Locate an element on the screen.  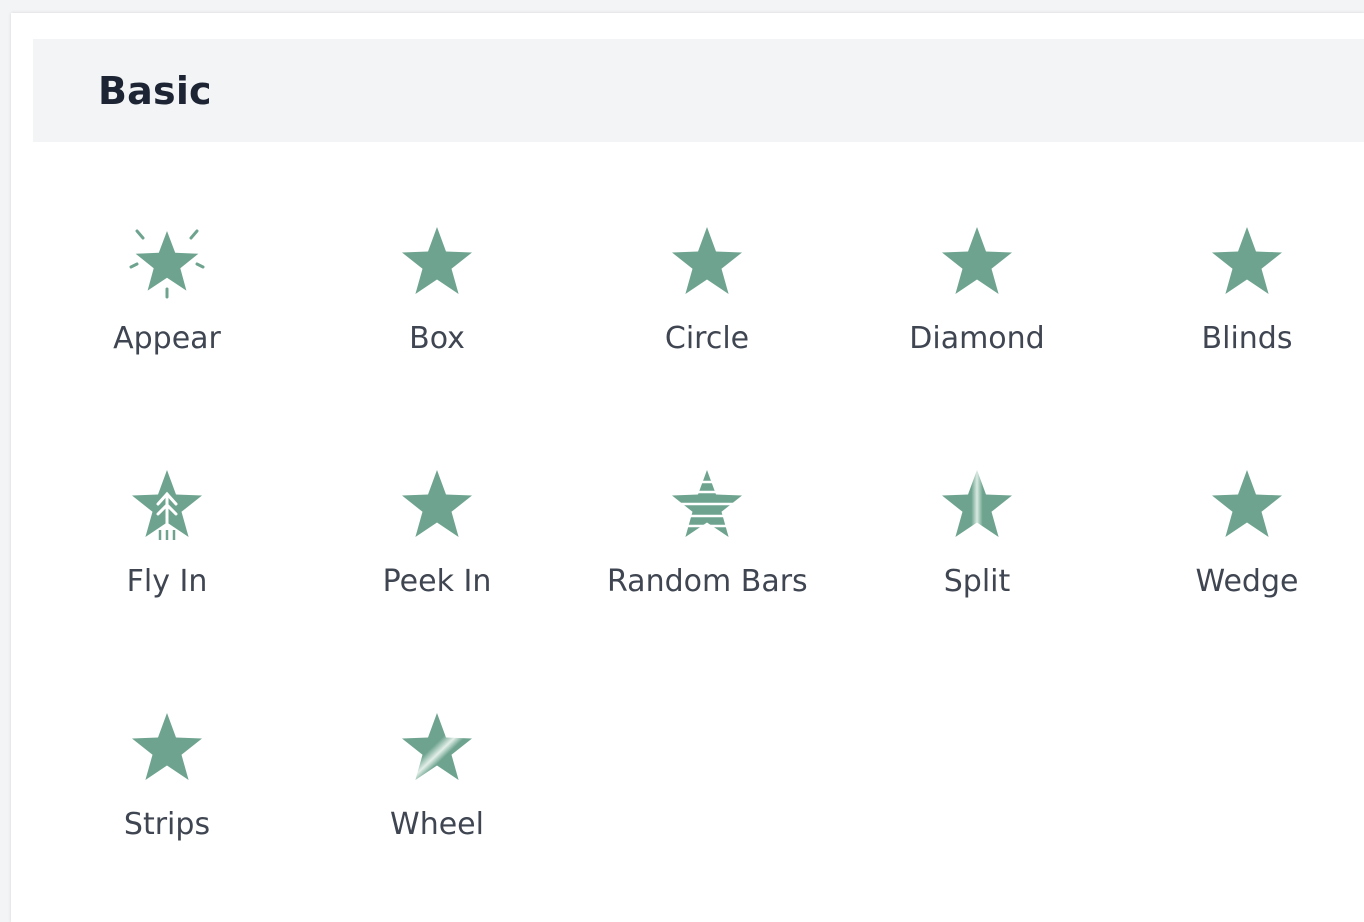
effect-appear: Appear is located at coordinates (167, 283).